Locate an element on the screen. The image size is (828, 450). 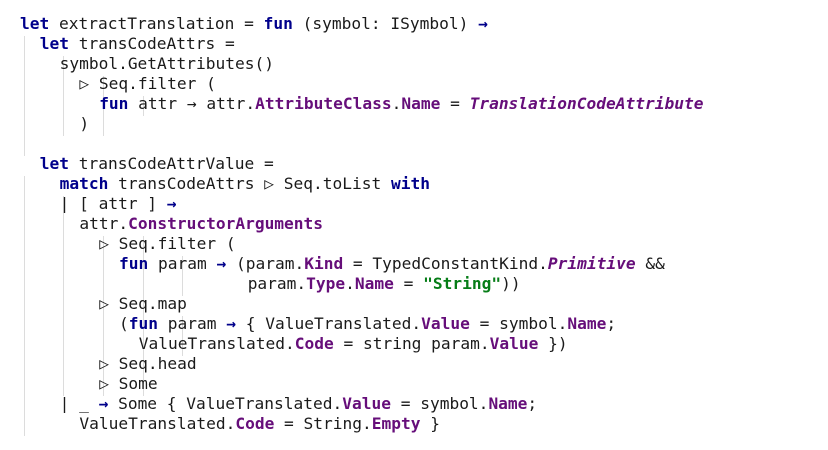
code-line: symbol.GetAttributes() is located at coordinates (167, 64).